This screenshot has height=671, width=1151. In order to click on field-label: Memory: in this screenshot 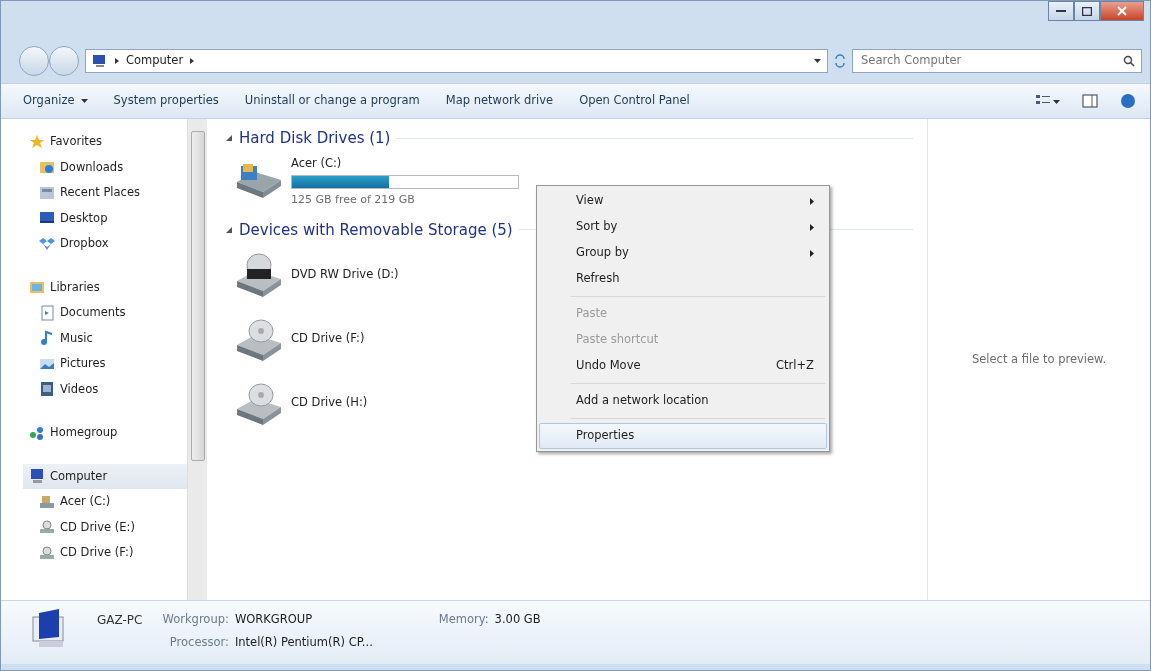, I will do `click(463, 619)`.